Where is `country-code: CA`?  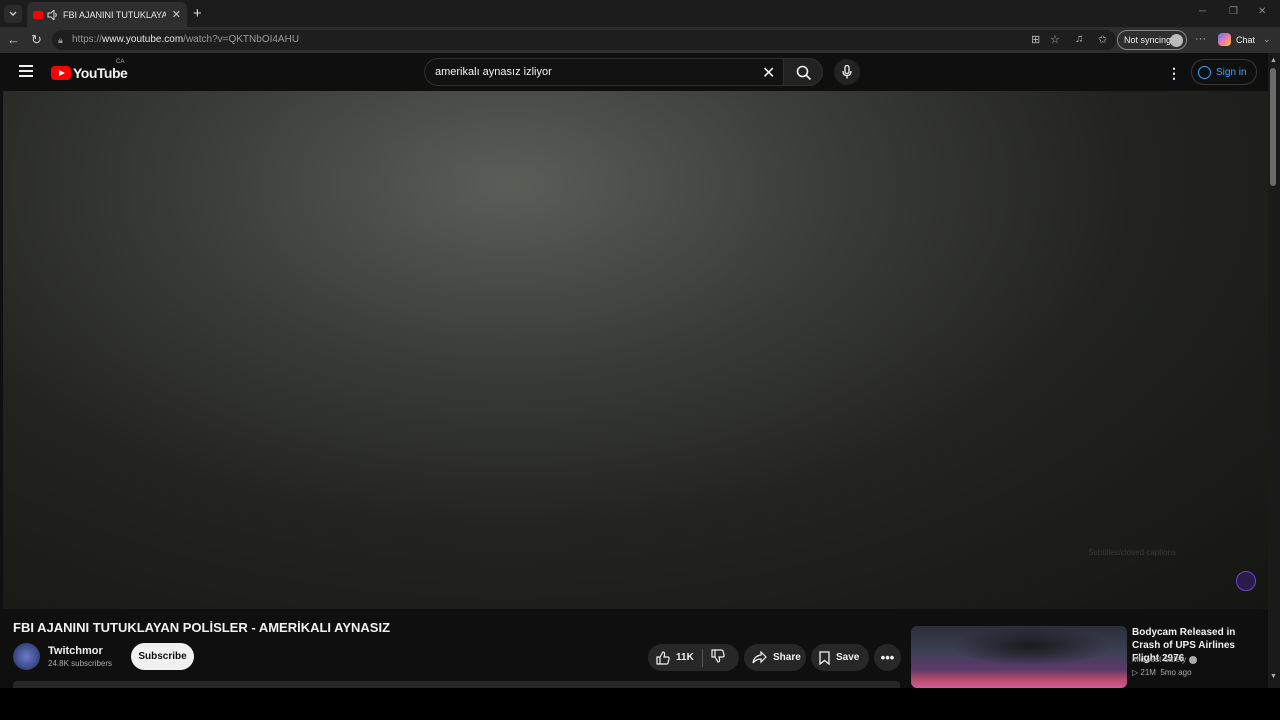
country-code: CA is located at coordinates (120, 62).